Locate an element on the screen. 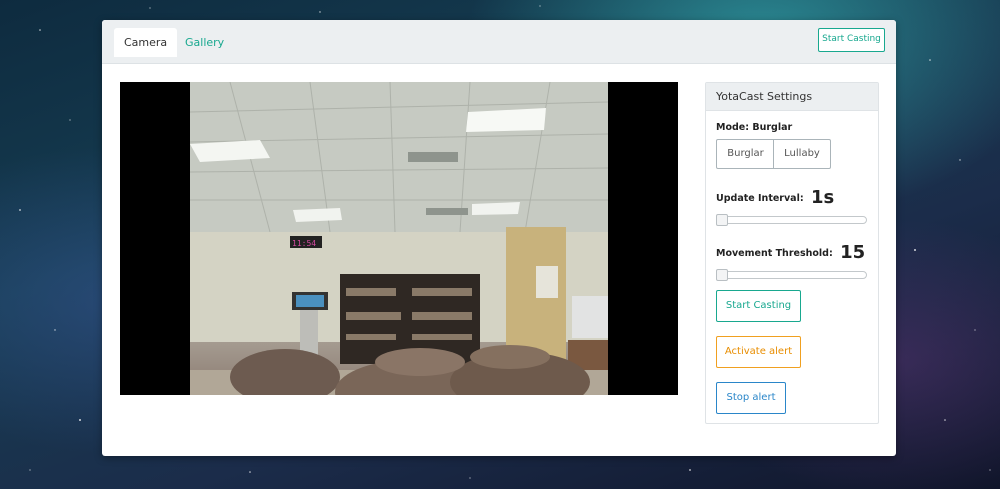 The image size is (1000, 489). movement-threshold-slider is located at coordinates (791, 275).